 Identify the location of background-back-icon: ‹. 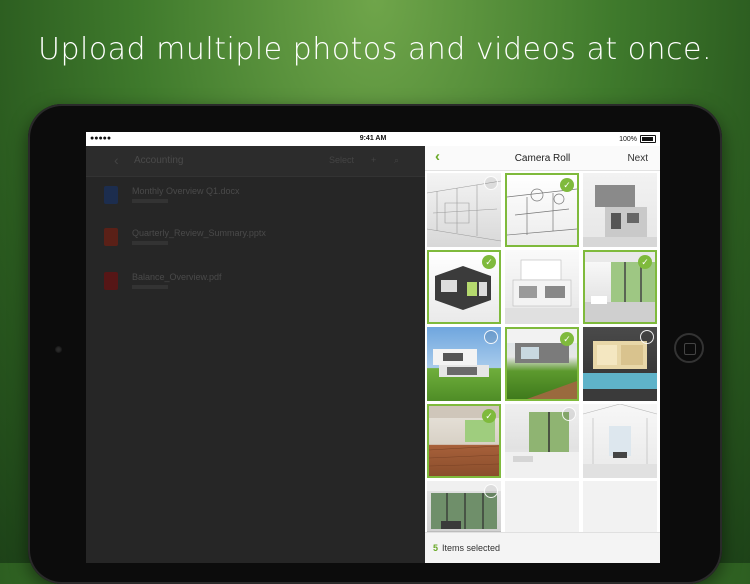
(116, 160).